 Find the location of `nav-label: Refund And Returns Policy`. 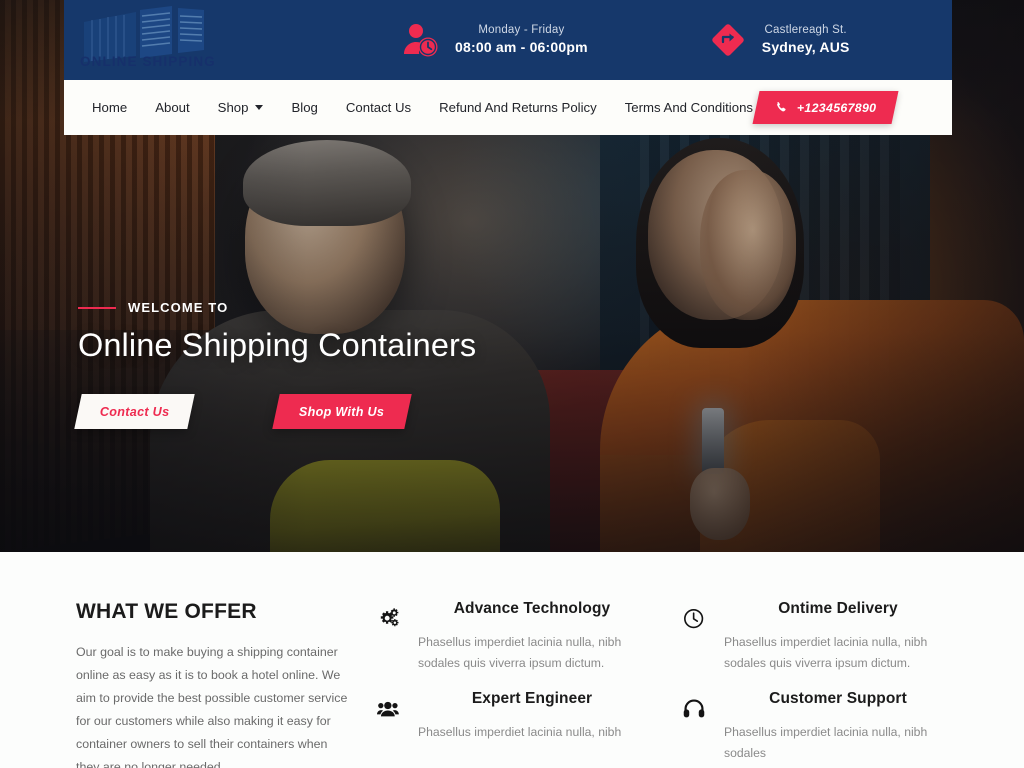

nav-label: Refund And Returns Policy is located at coordinates (518, 107).